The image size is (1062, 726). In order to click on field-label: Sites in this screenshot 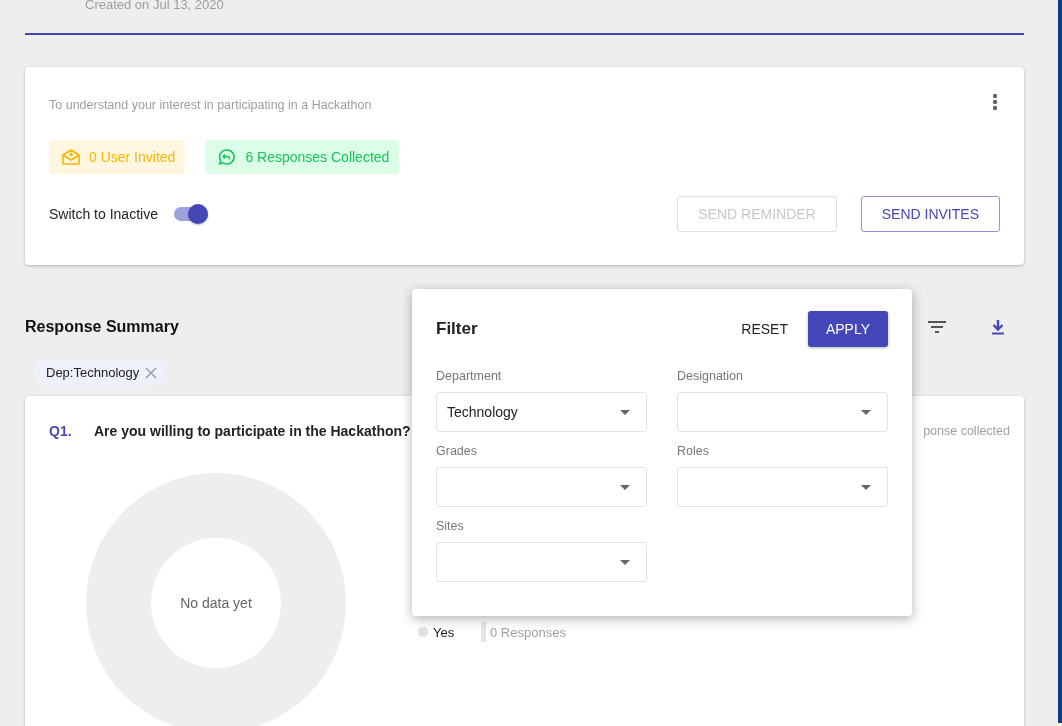, I will do `click(450, 527)`.